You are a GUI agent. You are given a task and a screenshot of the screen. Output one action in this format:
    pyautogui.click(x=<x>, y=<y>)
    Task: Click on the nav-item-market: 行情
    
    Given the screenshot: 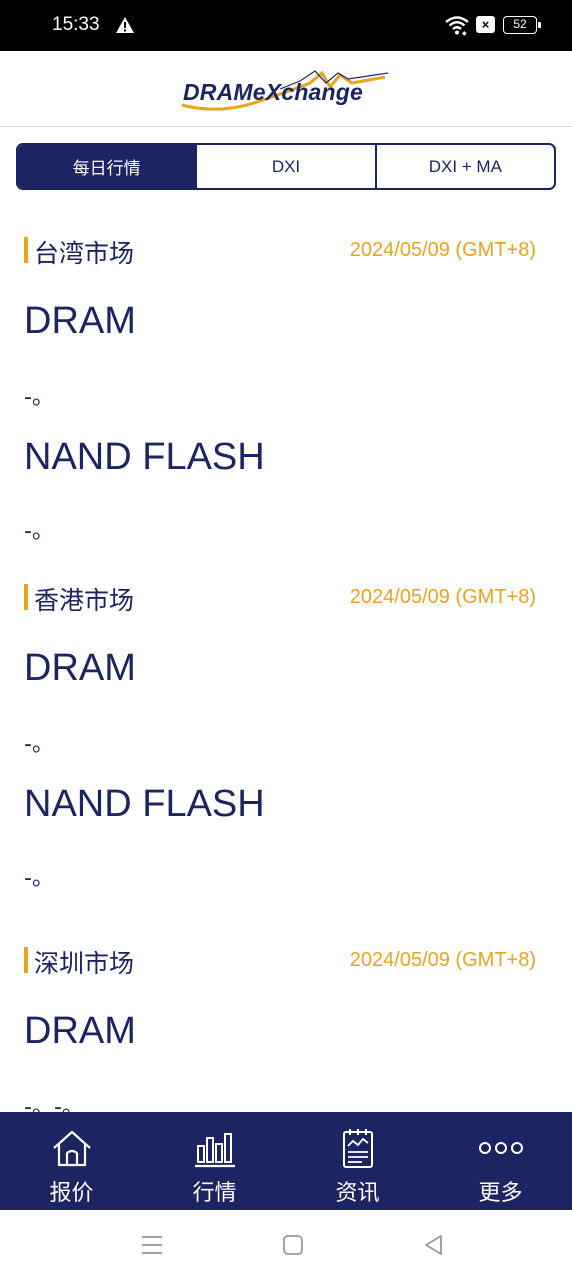 What is the action you would take?
    pyautogui.click(x=214, y=1161)
    